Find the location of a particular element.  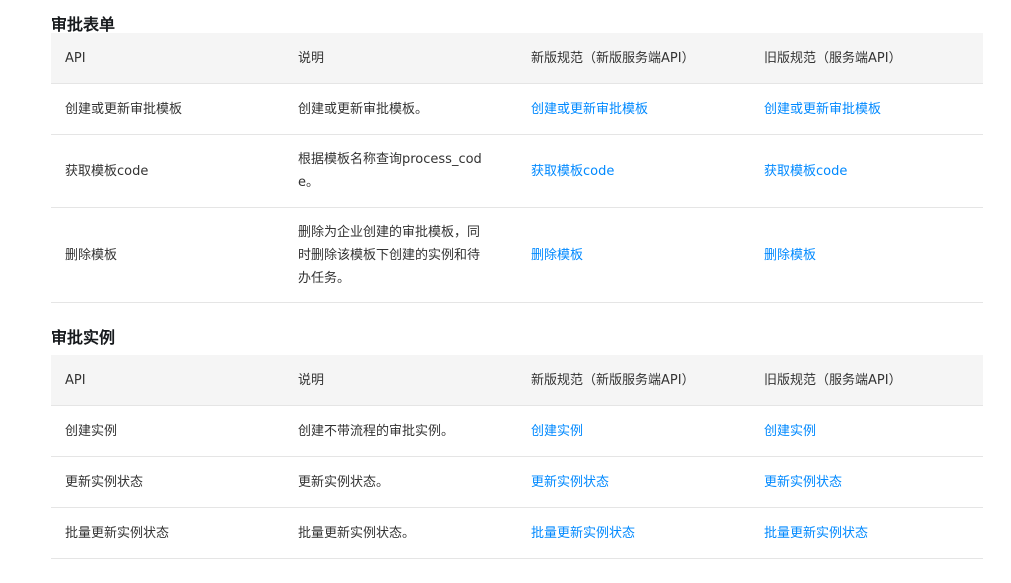

new-spec-cell: 批量更新实例状态 is located at coordinates (633, 533).